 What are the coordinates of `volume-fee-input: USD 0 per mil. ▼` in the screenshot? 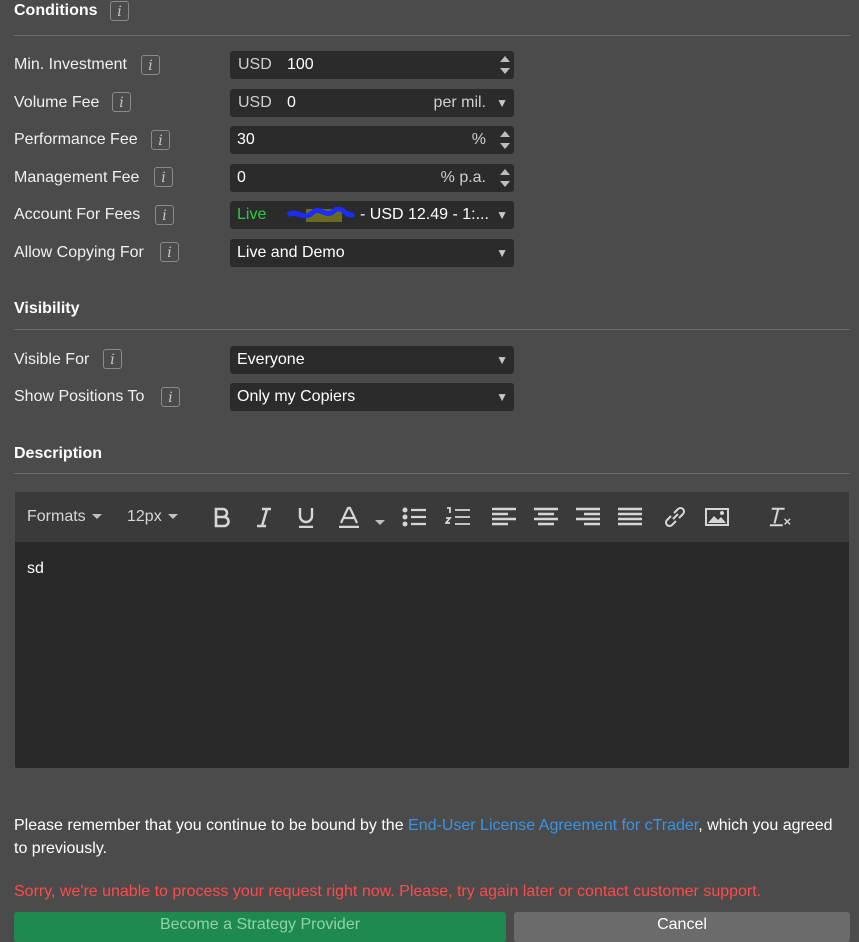 It's located at (372, 103).